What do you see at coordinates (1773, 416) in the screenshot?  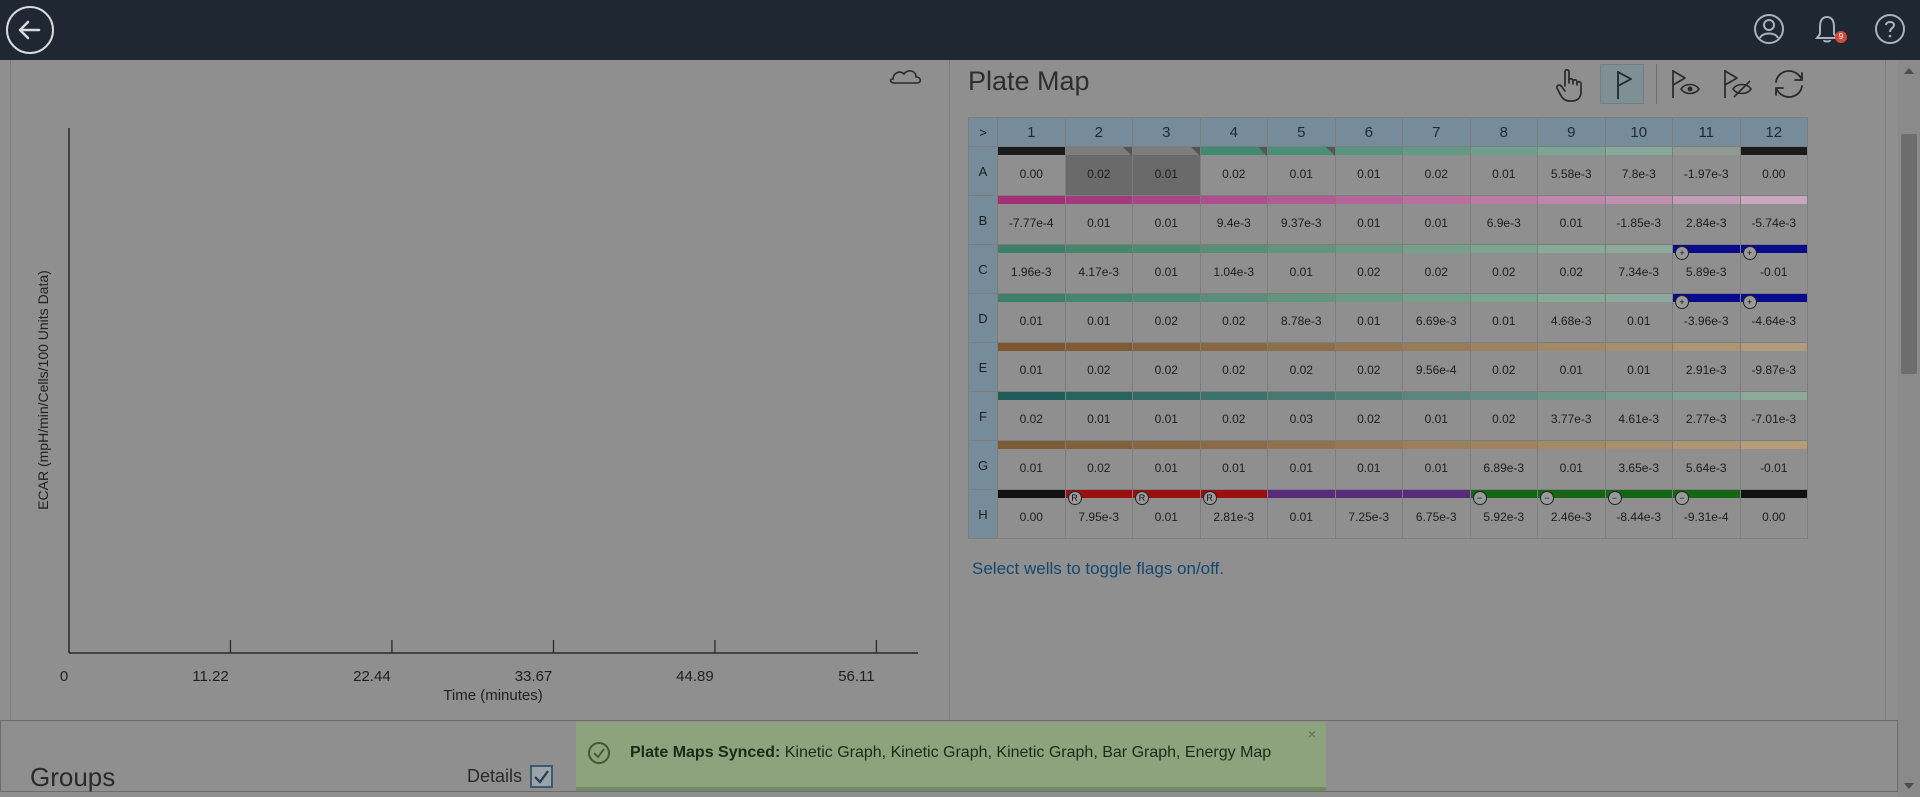 I see `well-F12: -7.01e-3` at bounding box center [1773, 416].